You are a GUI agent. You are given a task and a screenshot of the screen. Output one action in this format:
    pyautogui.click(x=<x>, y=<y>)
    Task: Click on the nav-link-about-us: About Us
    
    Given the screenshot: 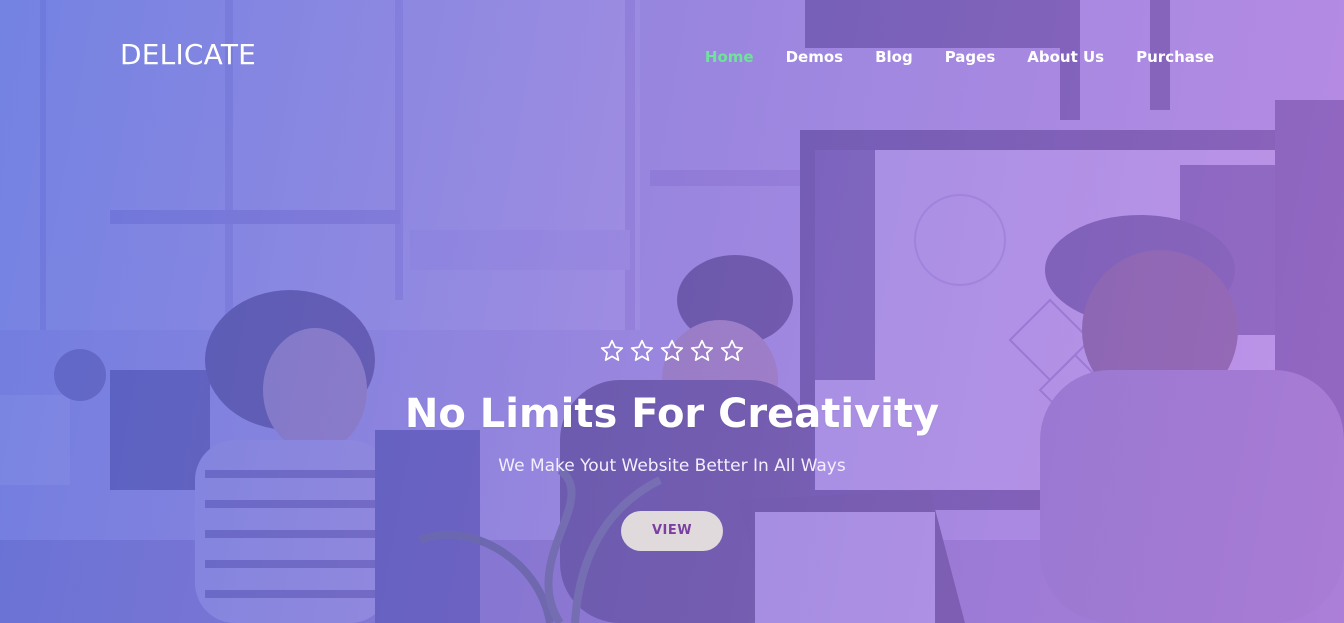 What is the action you would take?
    pyautogui.click(x=1065, y=57)
    